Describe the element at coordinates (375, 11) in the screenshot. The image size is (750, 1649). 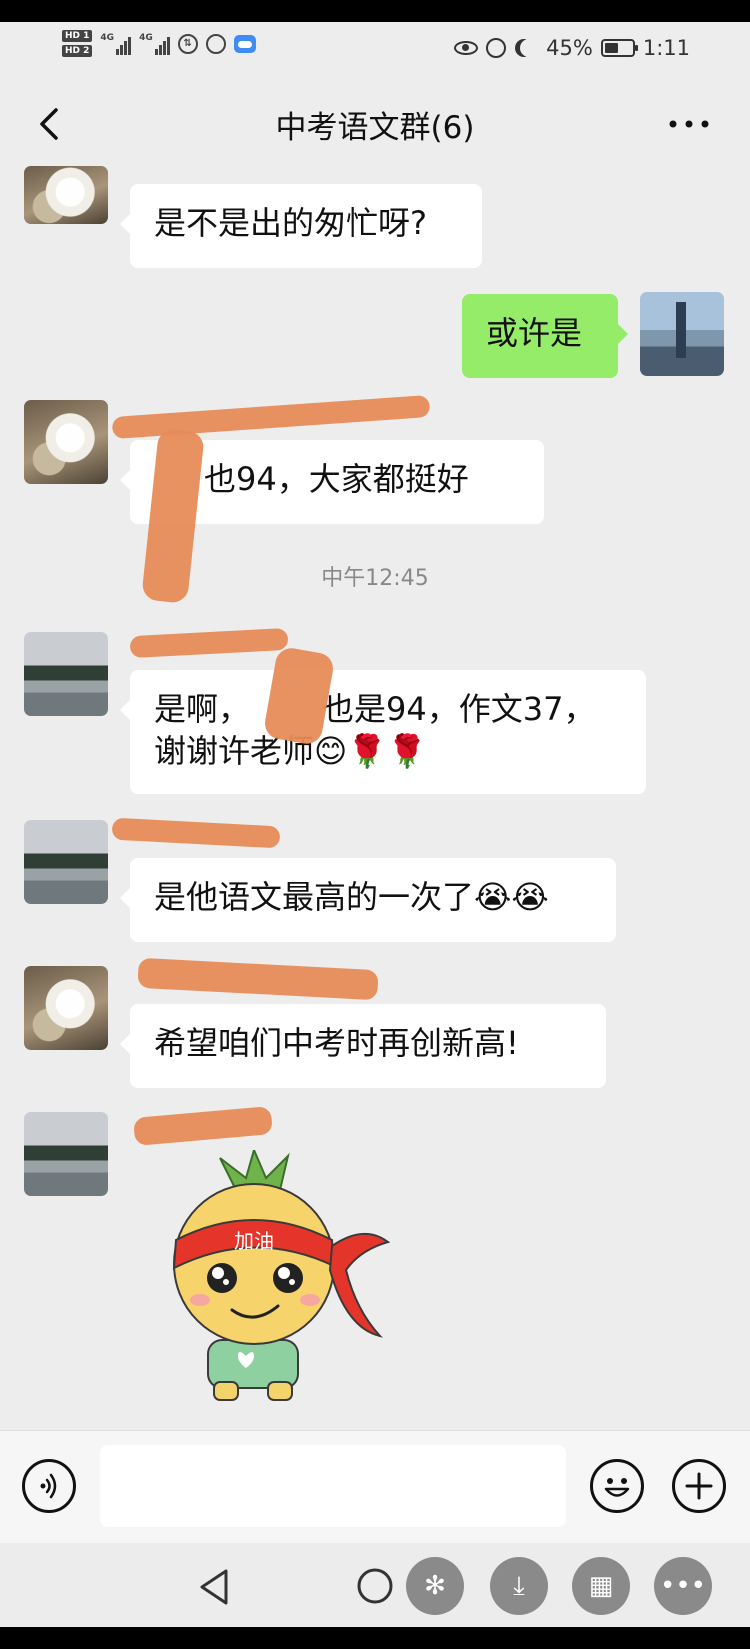
I see `top-bezel` at that location.